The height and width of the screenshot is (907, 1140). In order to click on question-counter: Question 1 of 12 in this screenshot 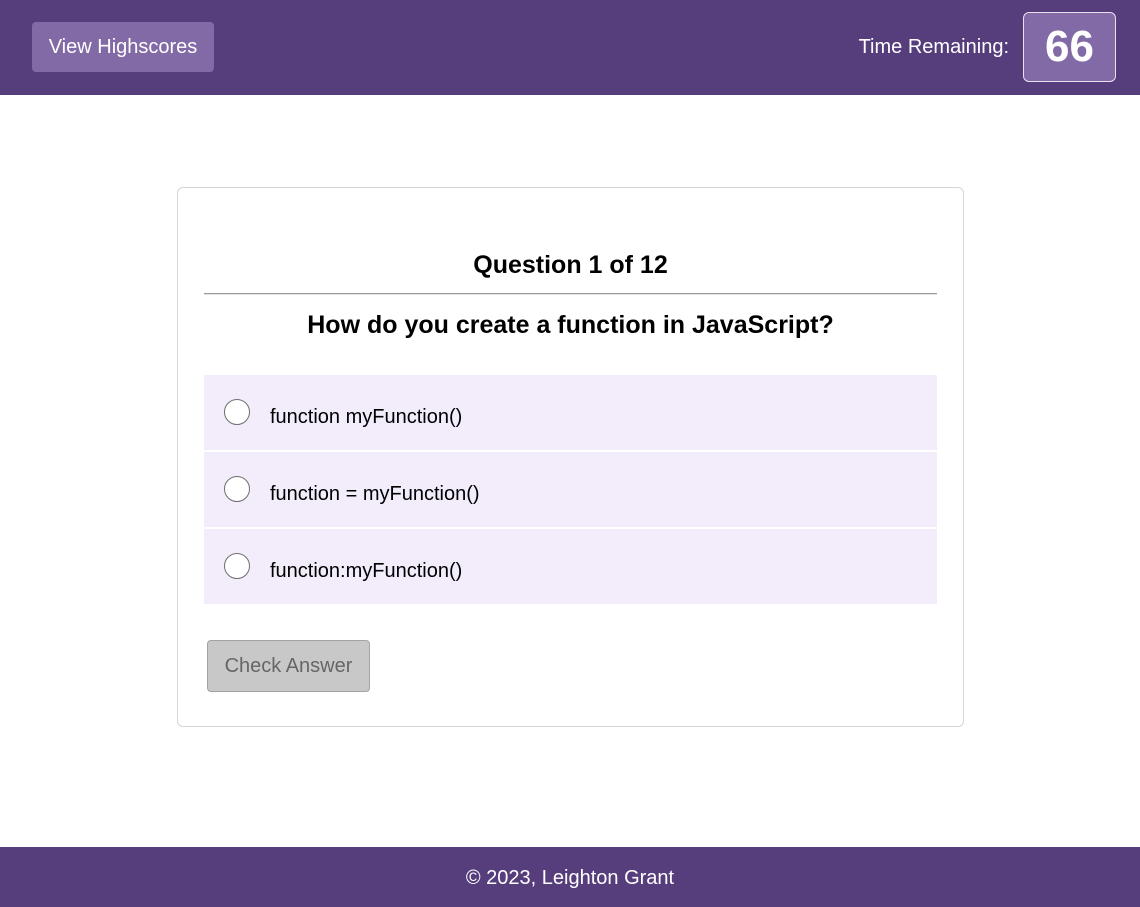, I will do `click(570, 265)`.